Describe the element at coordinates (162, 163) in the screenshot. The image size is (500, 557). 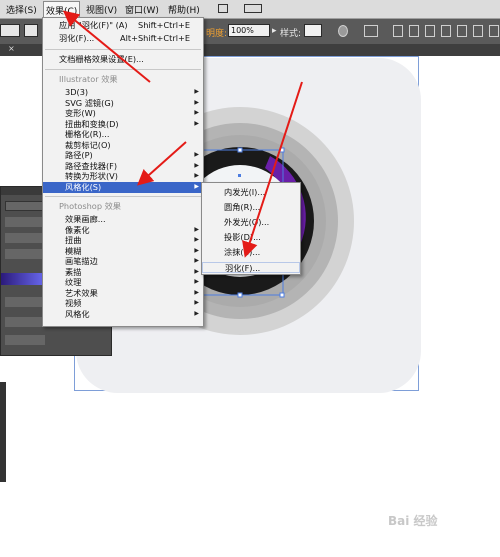
I see `arrow-to-stylize` at that location.